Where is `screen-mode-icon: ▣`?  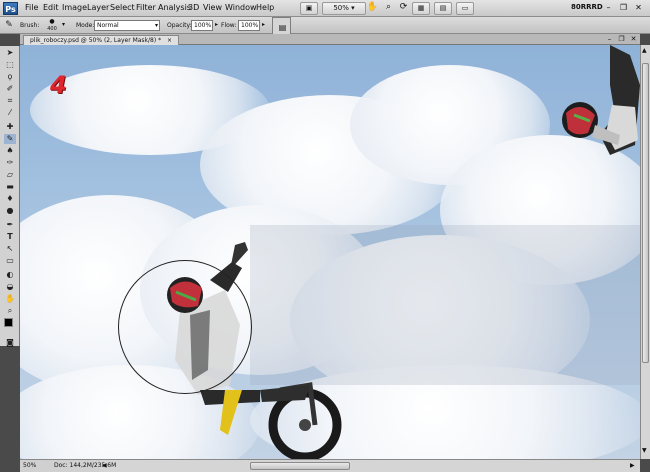 screen-mode-icon: ▣ is located at coordinates (309, 8).